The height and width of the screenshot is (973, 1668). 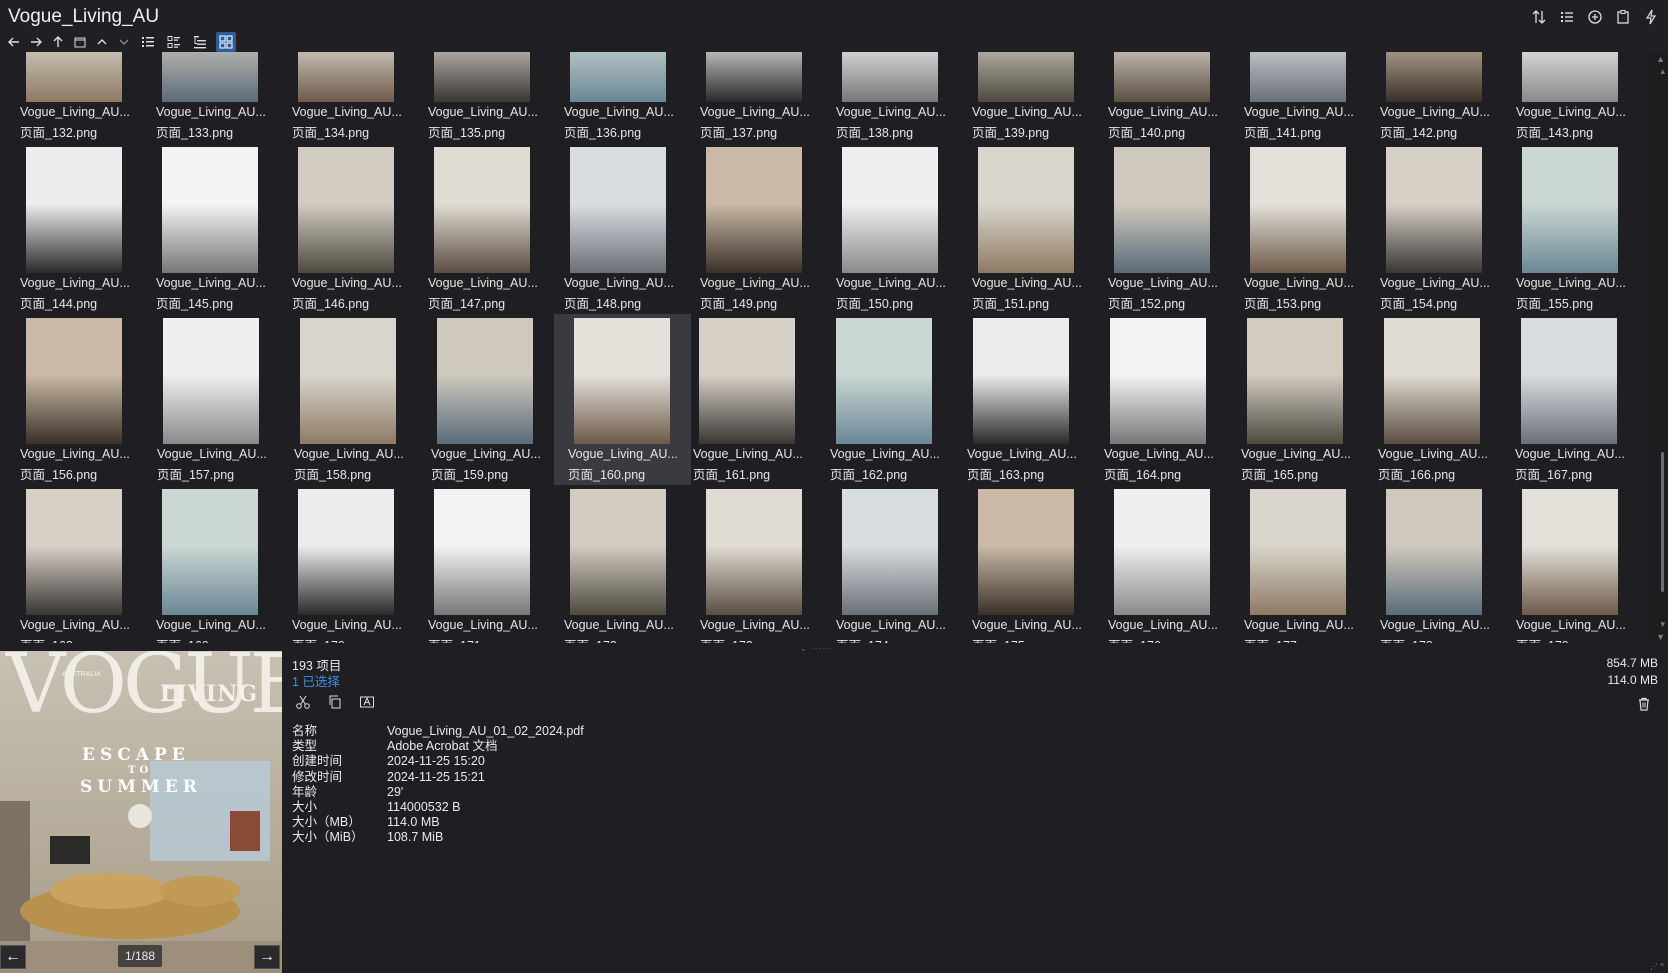 What do you see at coordinates (326, 822) in the screenshot?
I see `property-key: 大小（MB）` at bounding box center [326, 822].